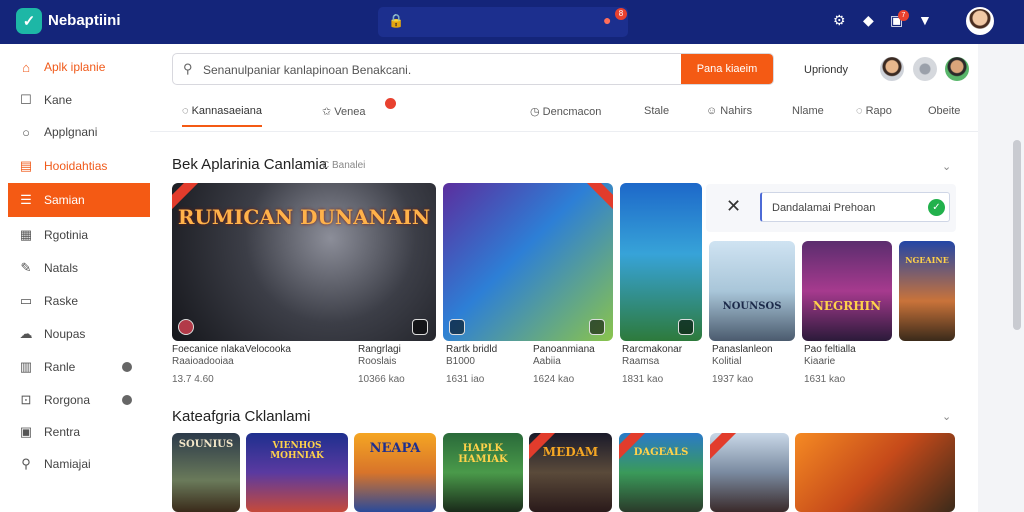  I want to click on sidebar-item-applgnani: ○ Applgnani, so click(79, 132).